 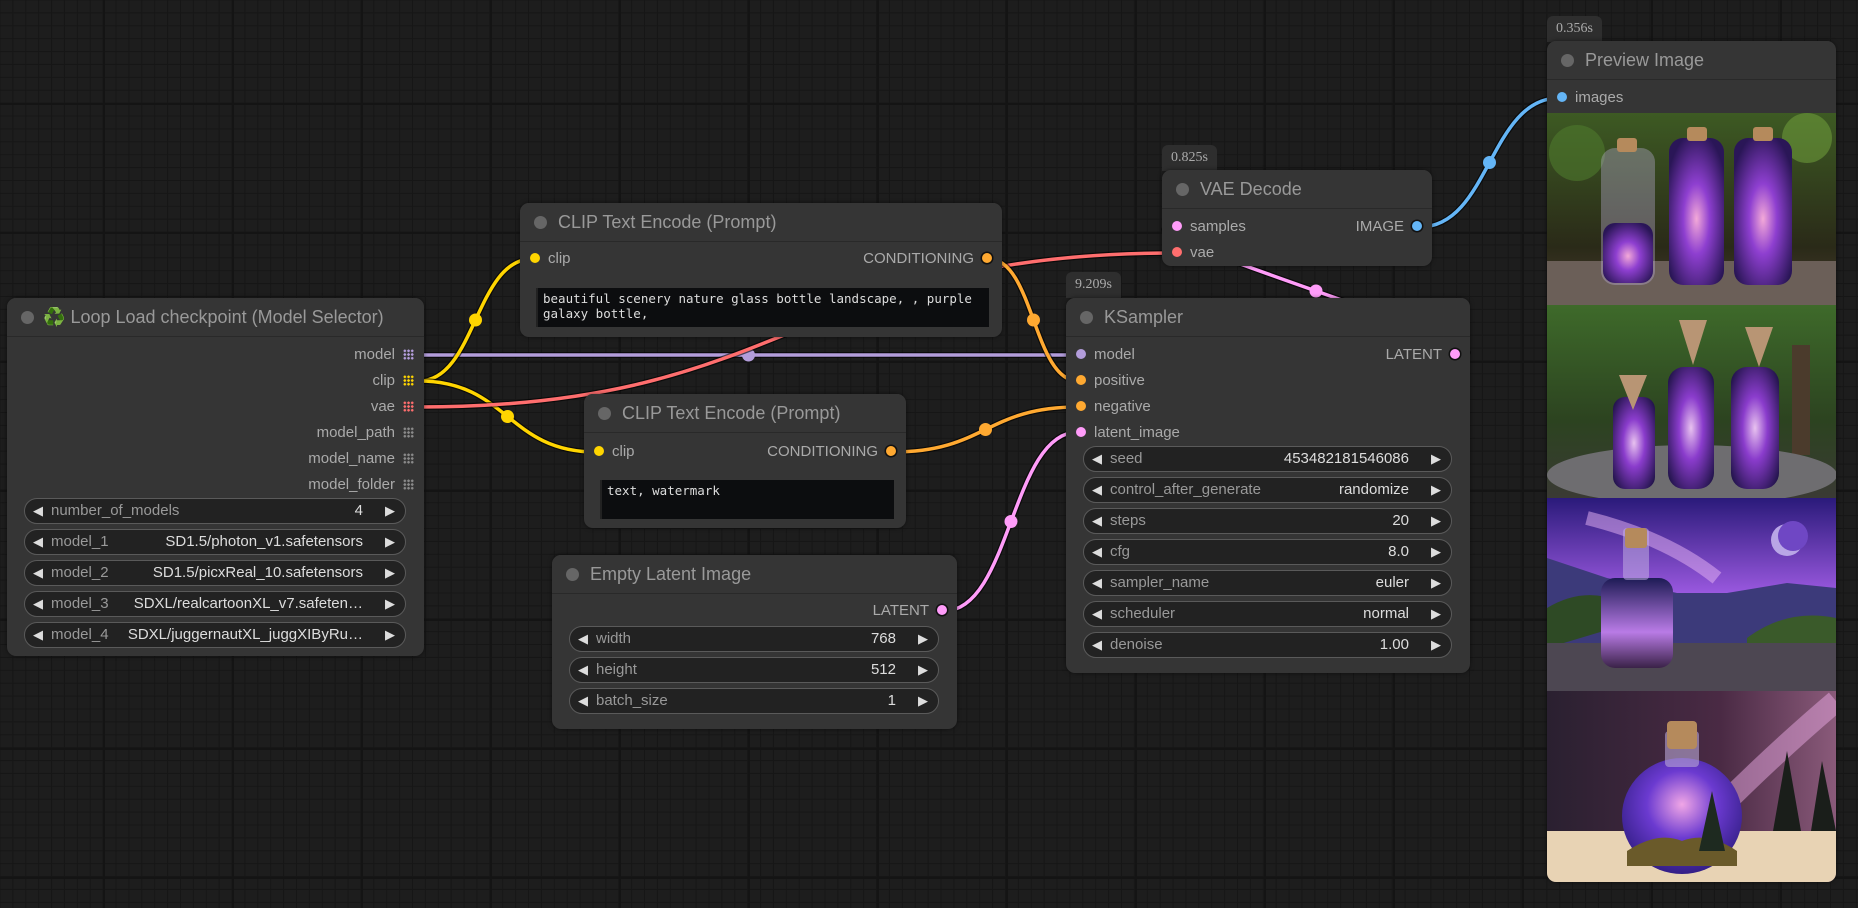 What do you see at coordinates (1297, 189) in the screenshot?
I see `node-title-bar: VAE Decode` at bounding box center [1297, 189].